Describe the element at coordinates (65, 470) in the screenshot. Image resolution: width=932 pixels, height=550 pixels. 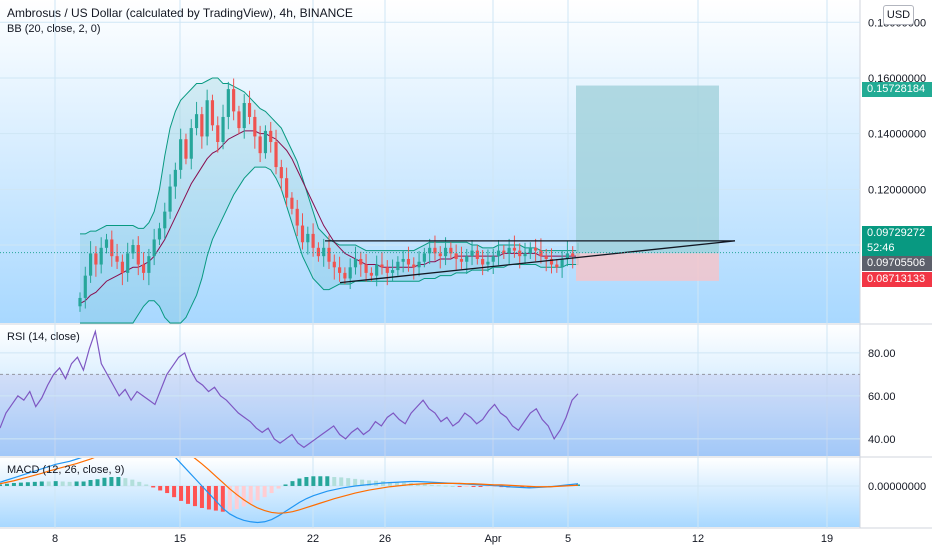
I see `macd-legend: MACD (12, 26, close, 9)` at that location.